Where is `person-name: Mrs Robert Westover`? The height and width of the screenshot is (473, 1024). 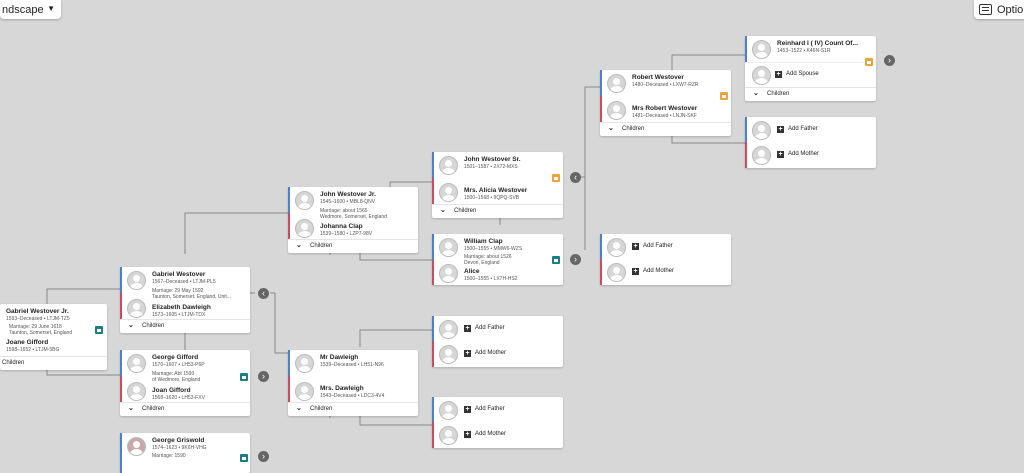 person-name: Mrs Robert Westover is located at coordinates (664, 108).